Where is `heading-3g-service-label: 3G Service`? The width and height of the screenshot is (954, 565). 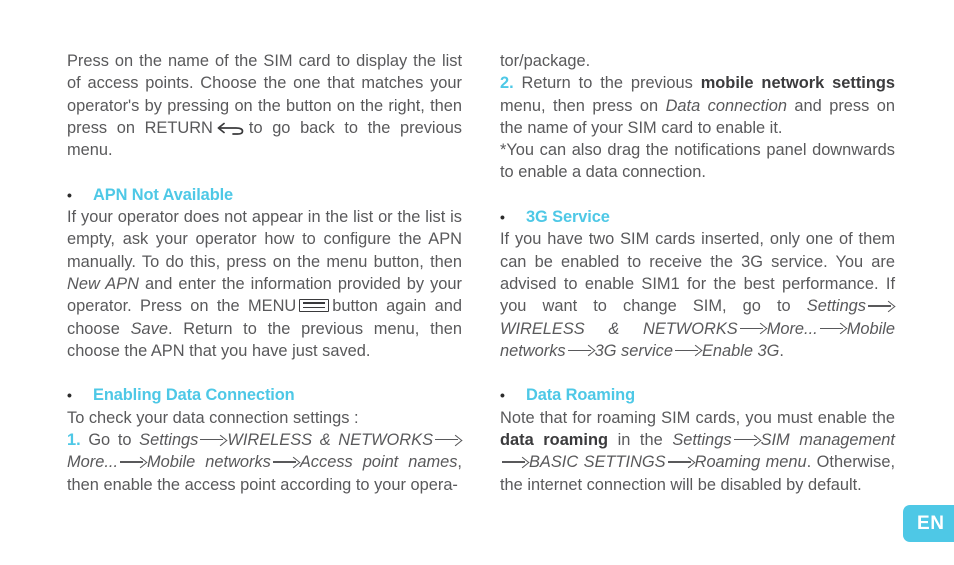 heading-3g-service-label: 3G Service is located at coordinates (568, 217).